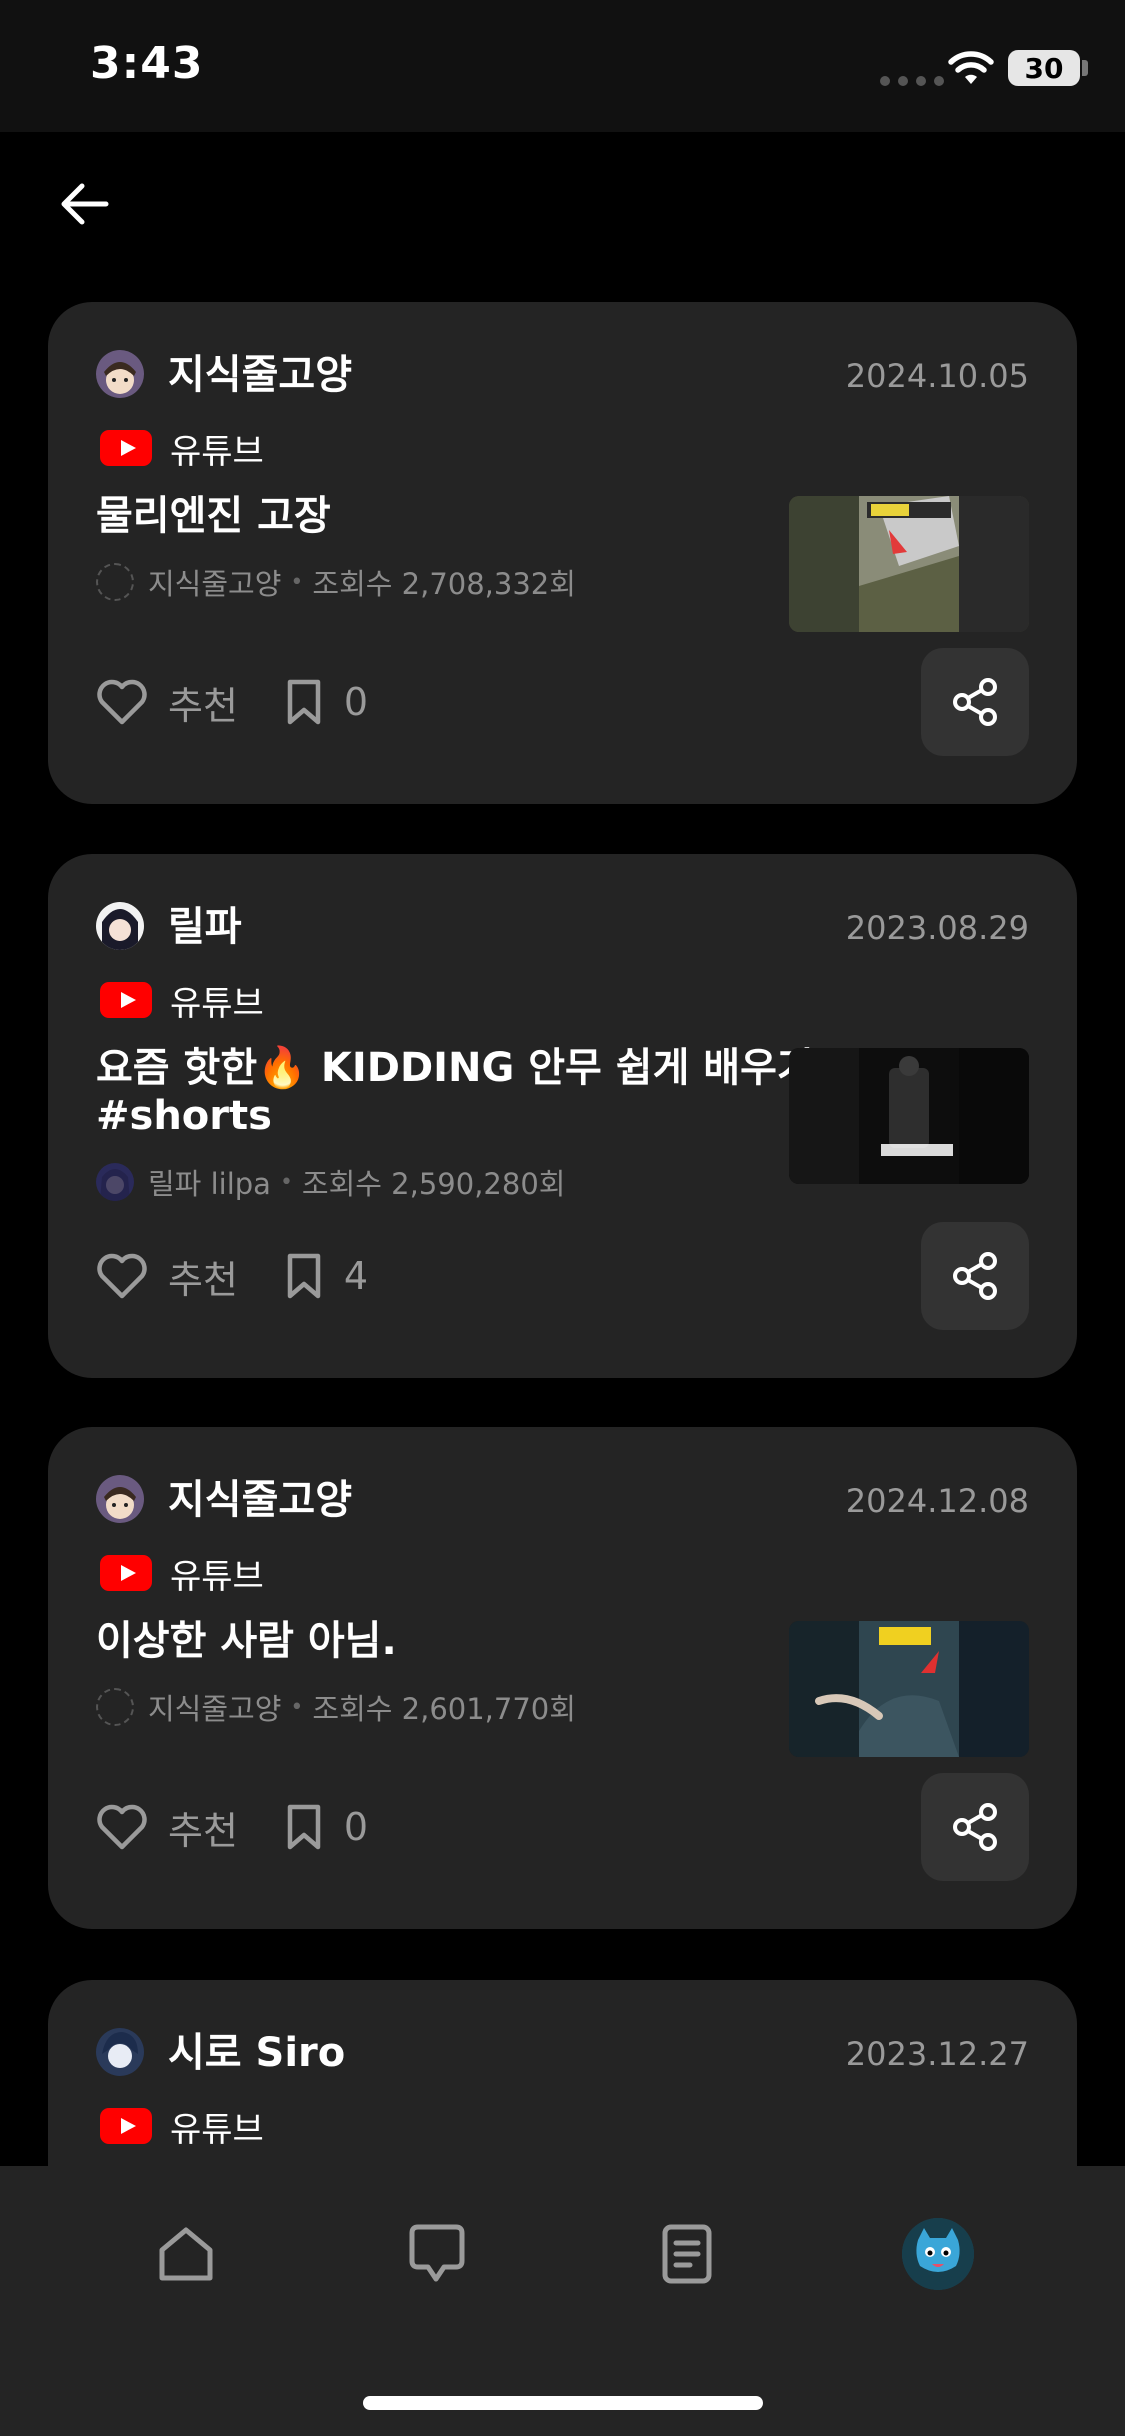  I want to click on meta-row: 릴파 lilpa • 조회수 2,590,280회, so click(330, 1182).